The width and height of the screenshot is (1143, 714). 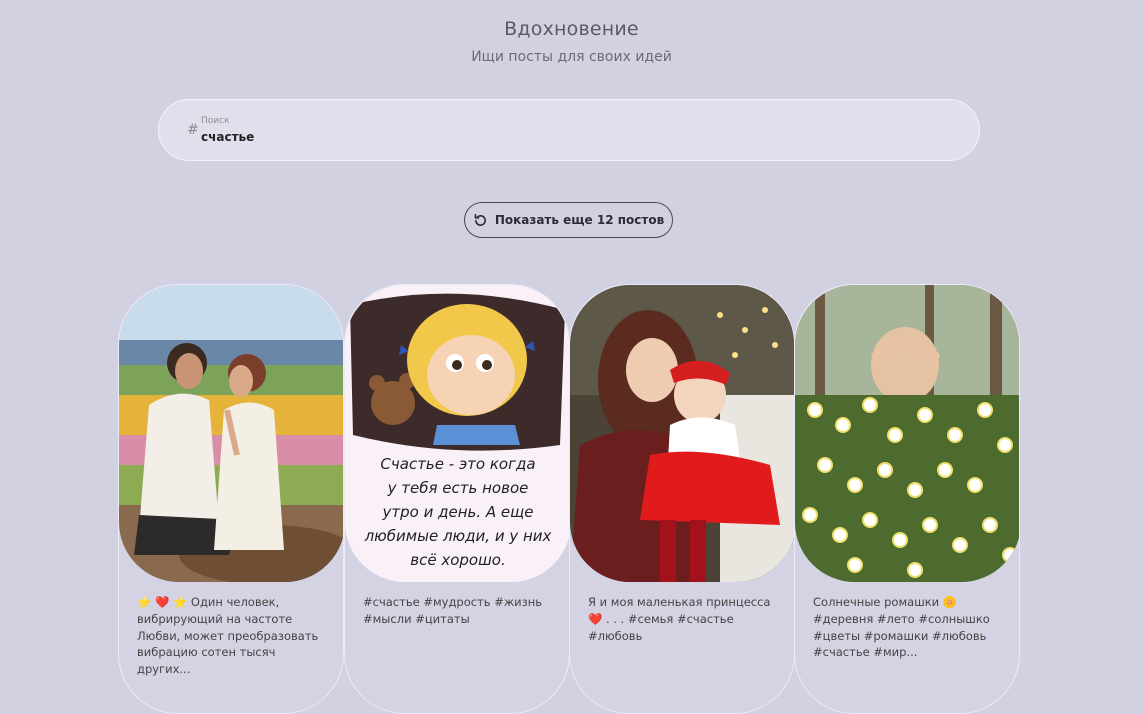 I want to click on refresh-icon, so click(x=480, y=220).